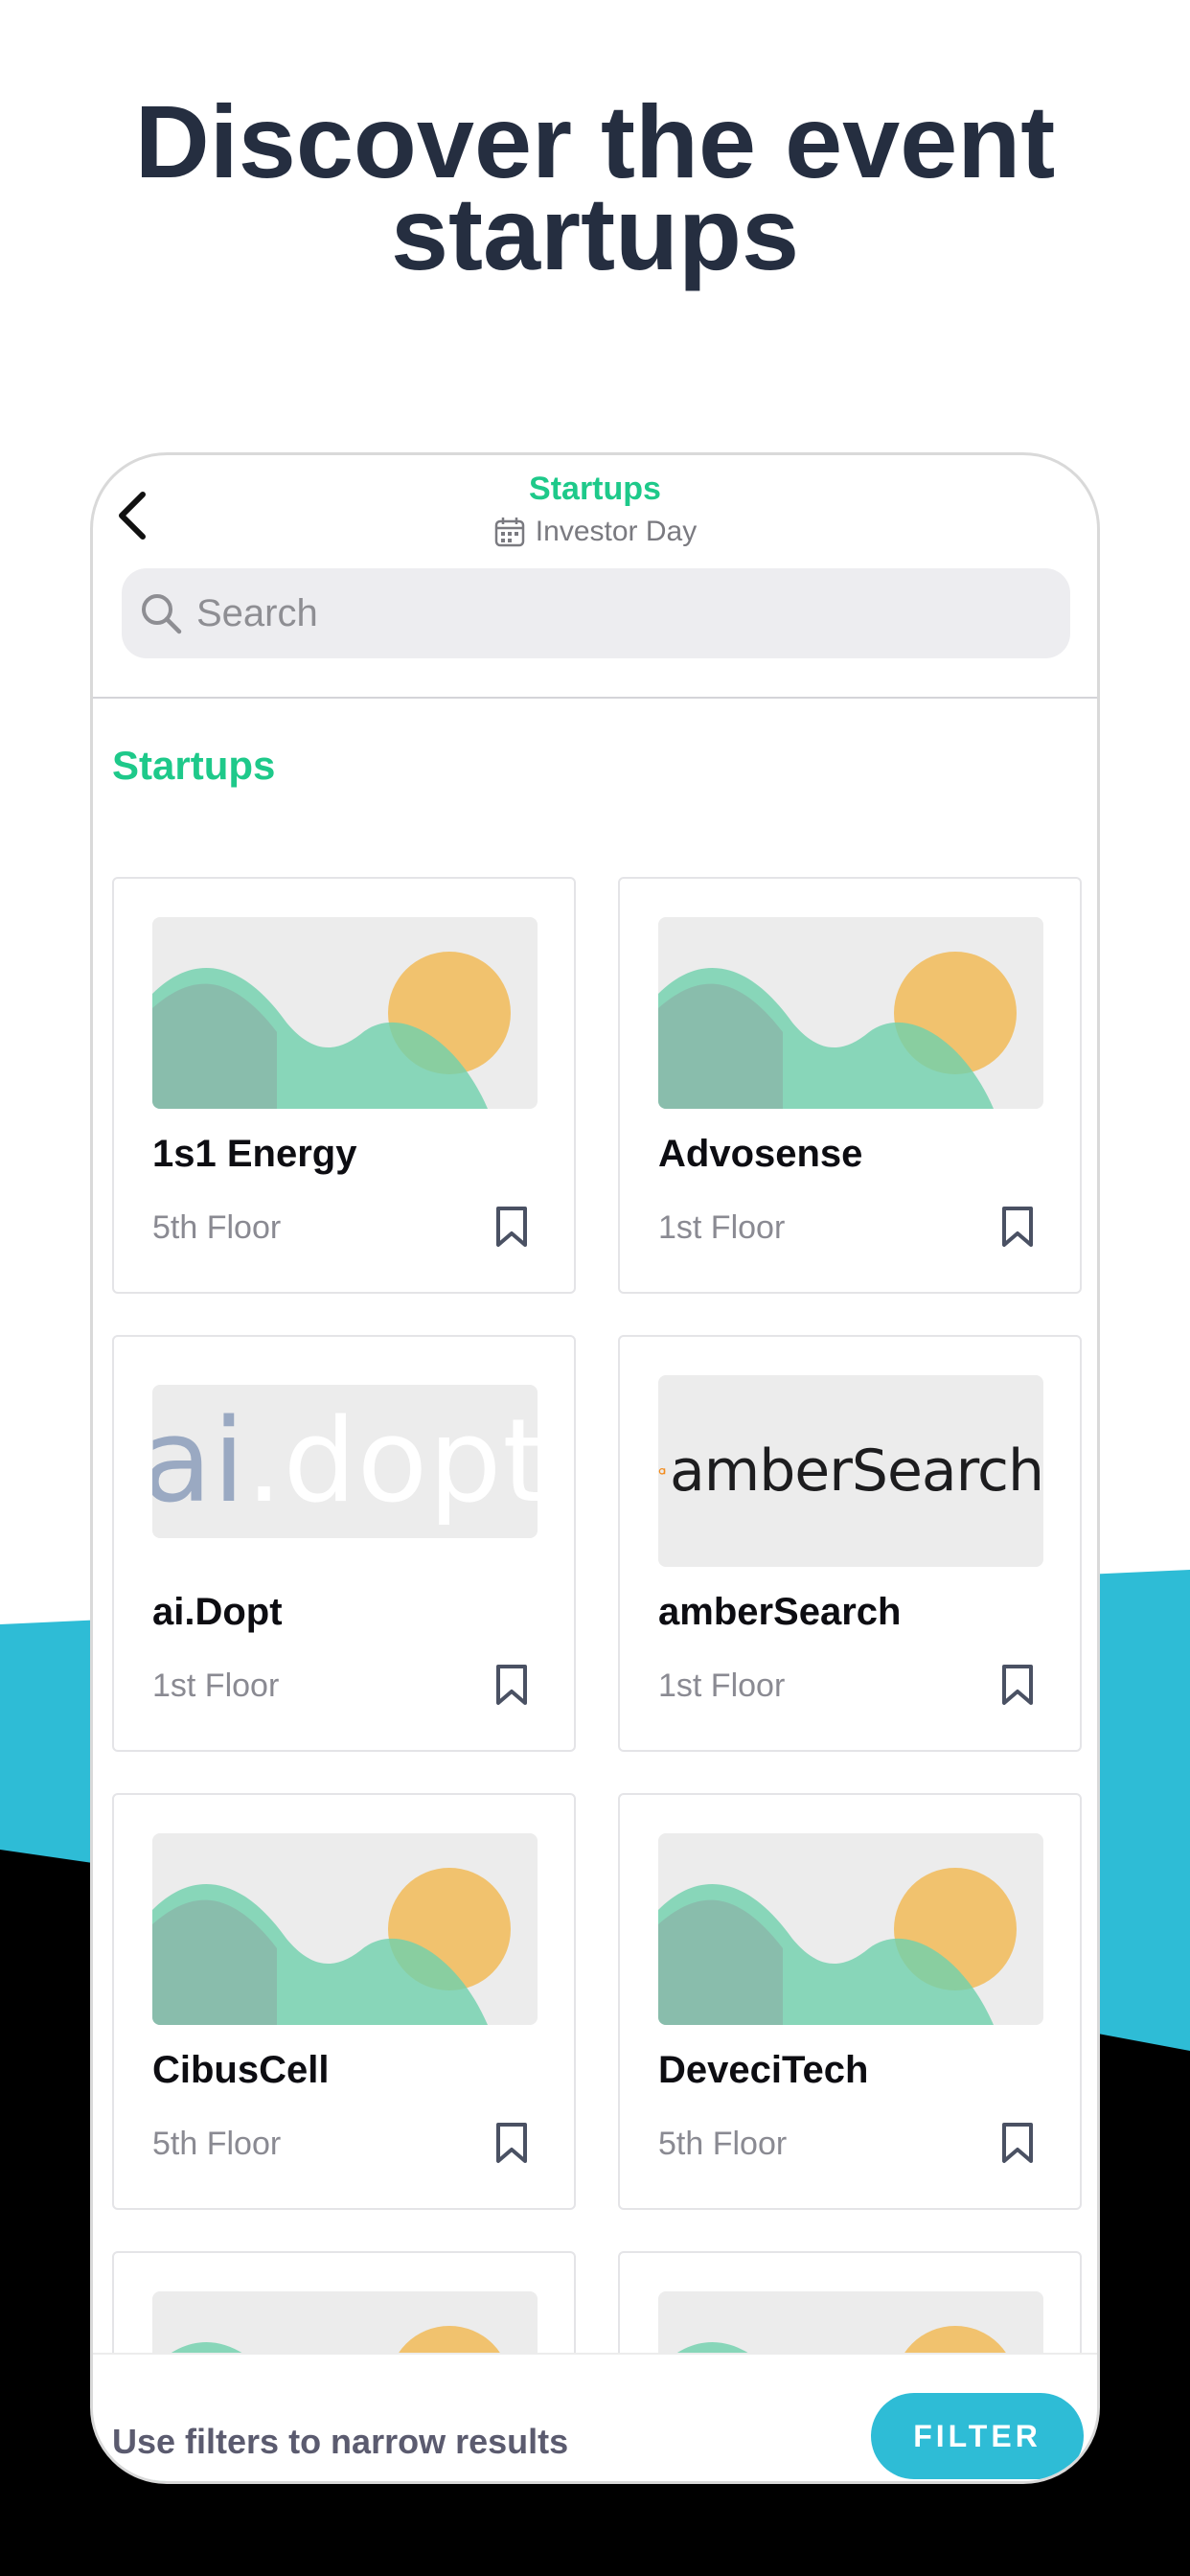 This screenshot has width=1190, height=2576. I want to click on filter-hint: Use filters to narrow results, so click(341, 2441).